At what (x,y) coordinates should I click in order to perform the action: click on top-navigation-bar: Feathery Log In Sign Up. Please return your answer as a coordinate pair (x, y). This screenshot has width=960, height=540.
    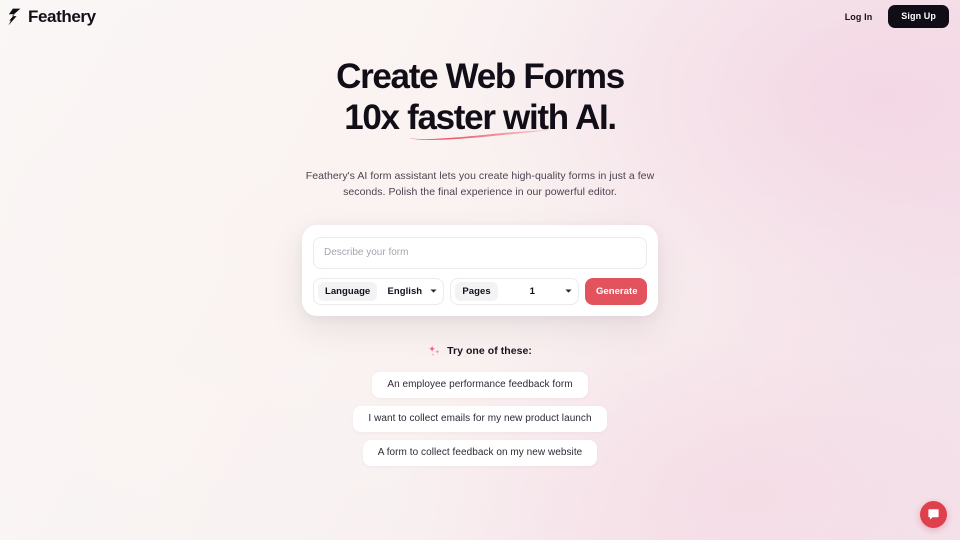
    Looking at the image, I should click on (480, 16).